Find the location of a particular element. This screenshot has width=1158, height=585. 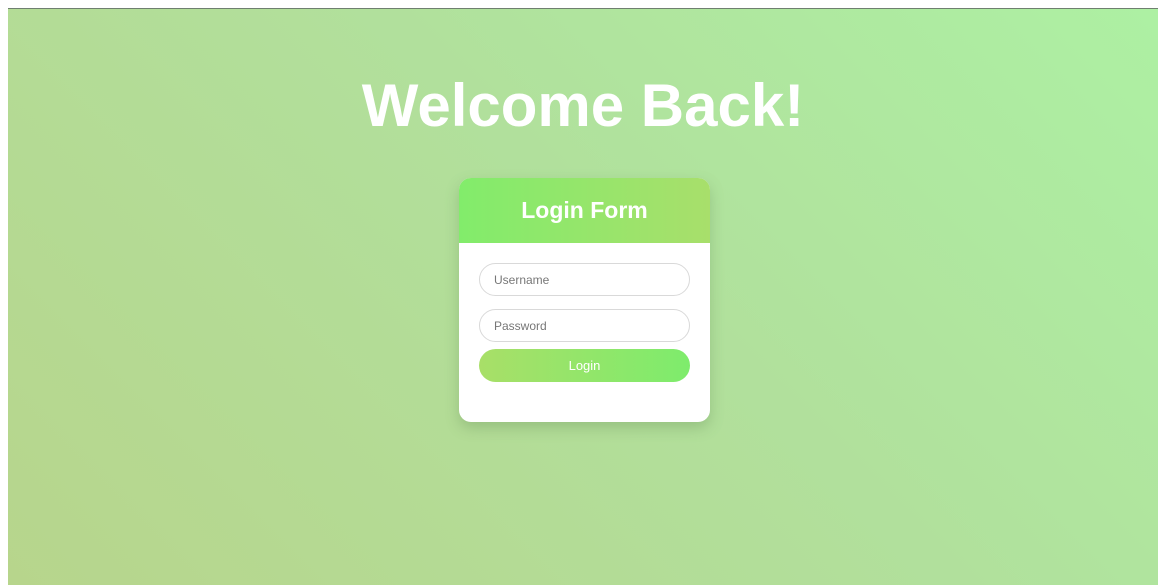

page-title: Welcome Back! is located at coordinates (583, 105).